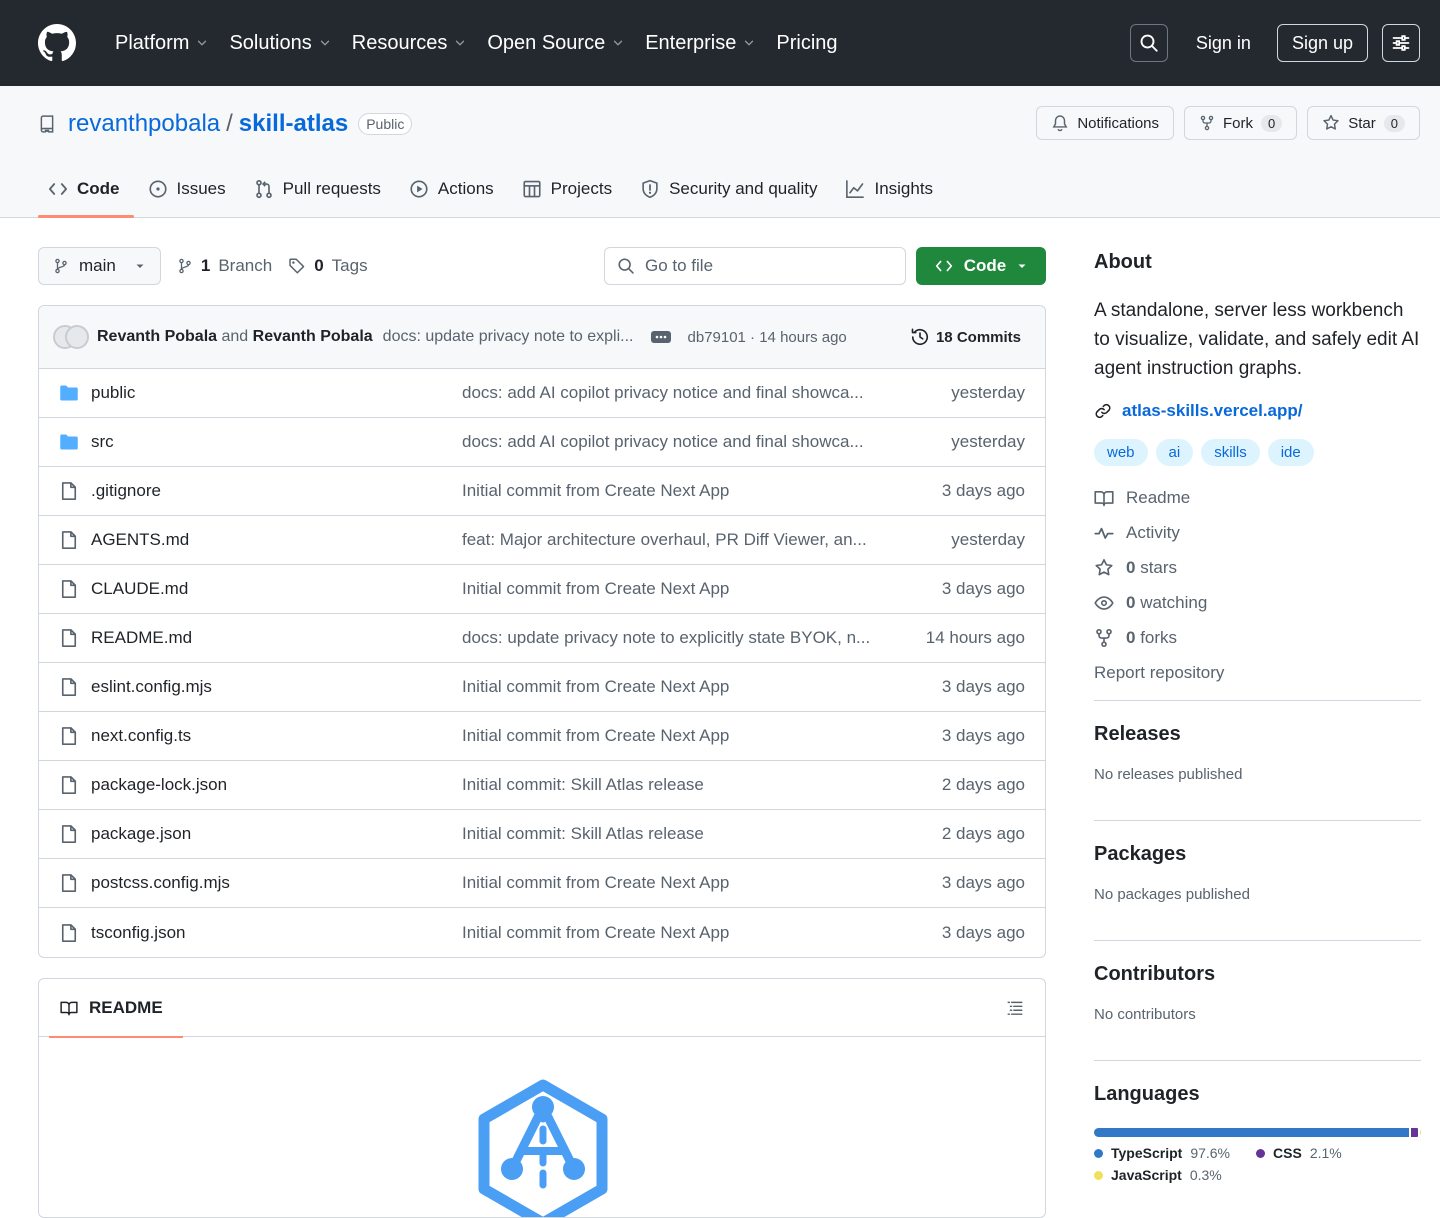 The width and height of the screenshot is (1440, 1218). I want to click on tab-code: Code, so click(86, 189).